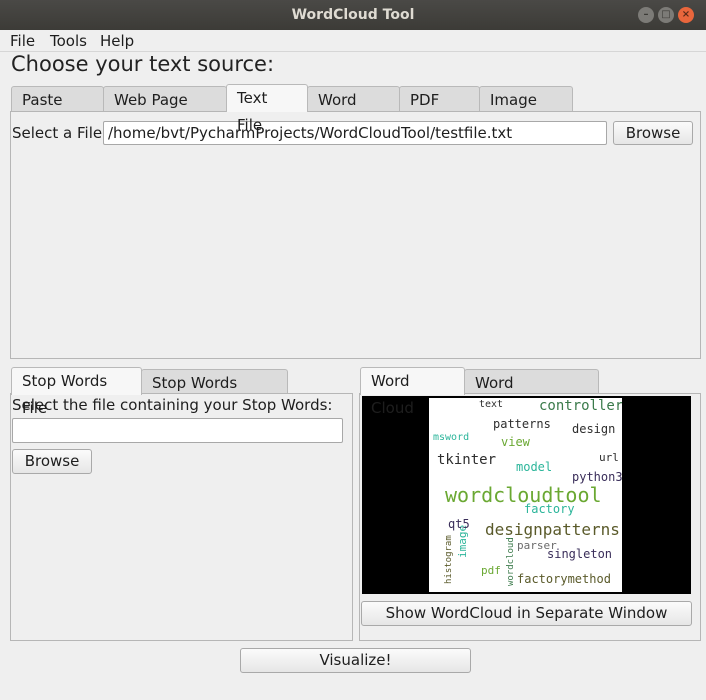  Describe the element at coordinates (646, 15) in the screenshot. I see `minimize-icon: –` at that location.